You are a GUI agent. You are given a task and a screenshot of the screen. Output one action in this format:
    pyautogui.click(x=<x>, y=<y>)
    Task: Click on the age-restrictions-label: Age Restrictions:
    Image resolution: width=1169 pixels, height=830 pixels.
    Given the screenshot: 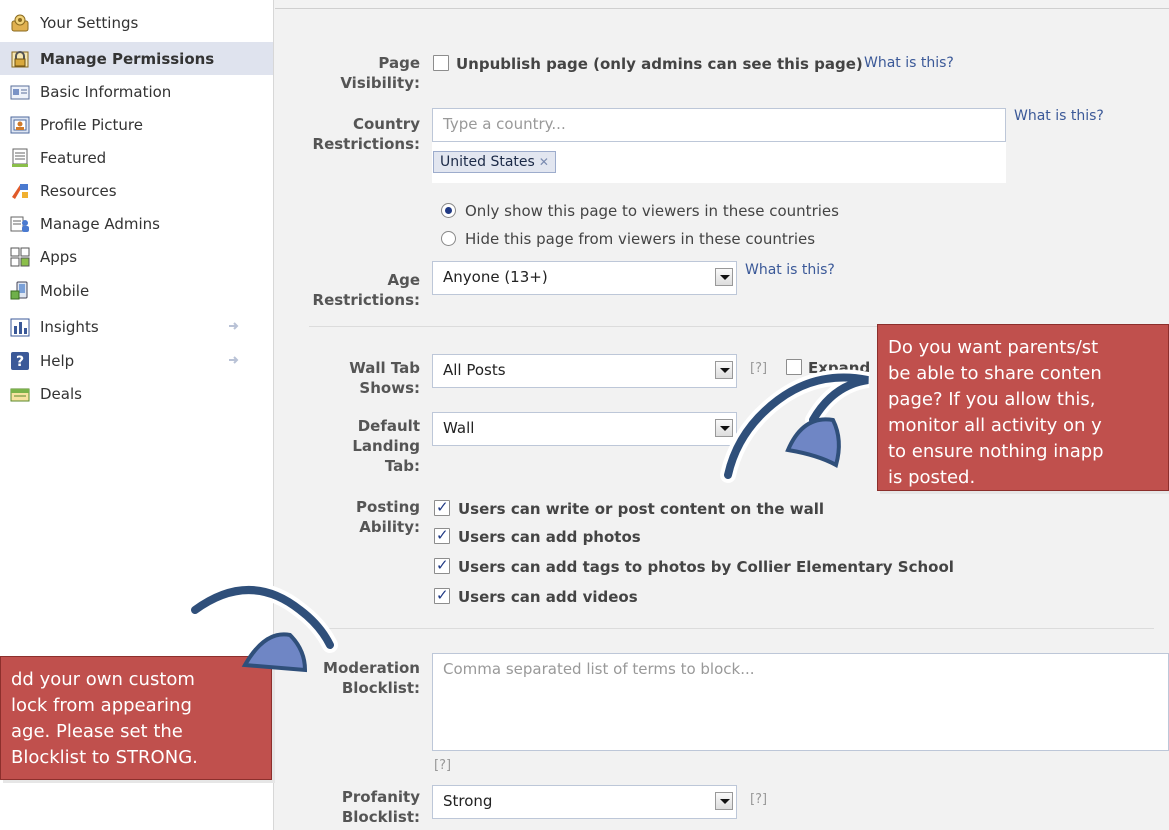 What is the action you would take?
    pyautogui.click(x=360, y=290)
    